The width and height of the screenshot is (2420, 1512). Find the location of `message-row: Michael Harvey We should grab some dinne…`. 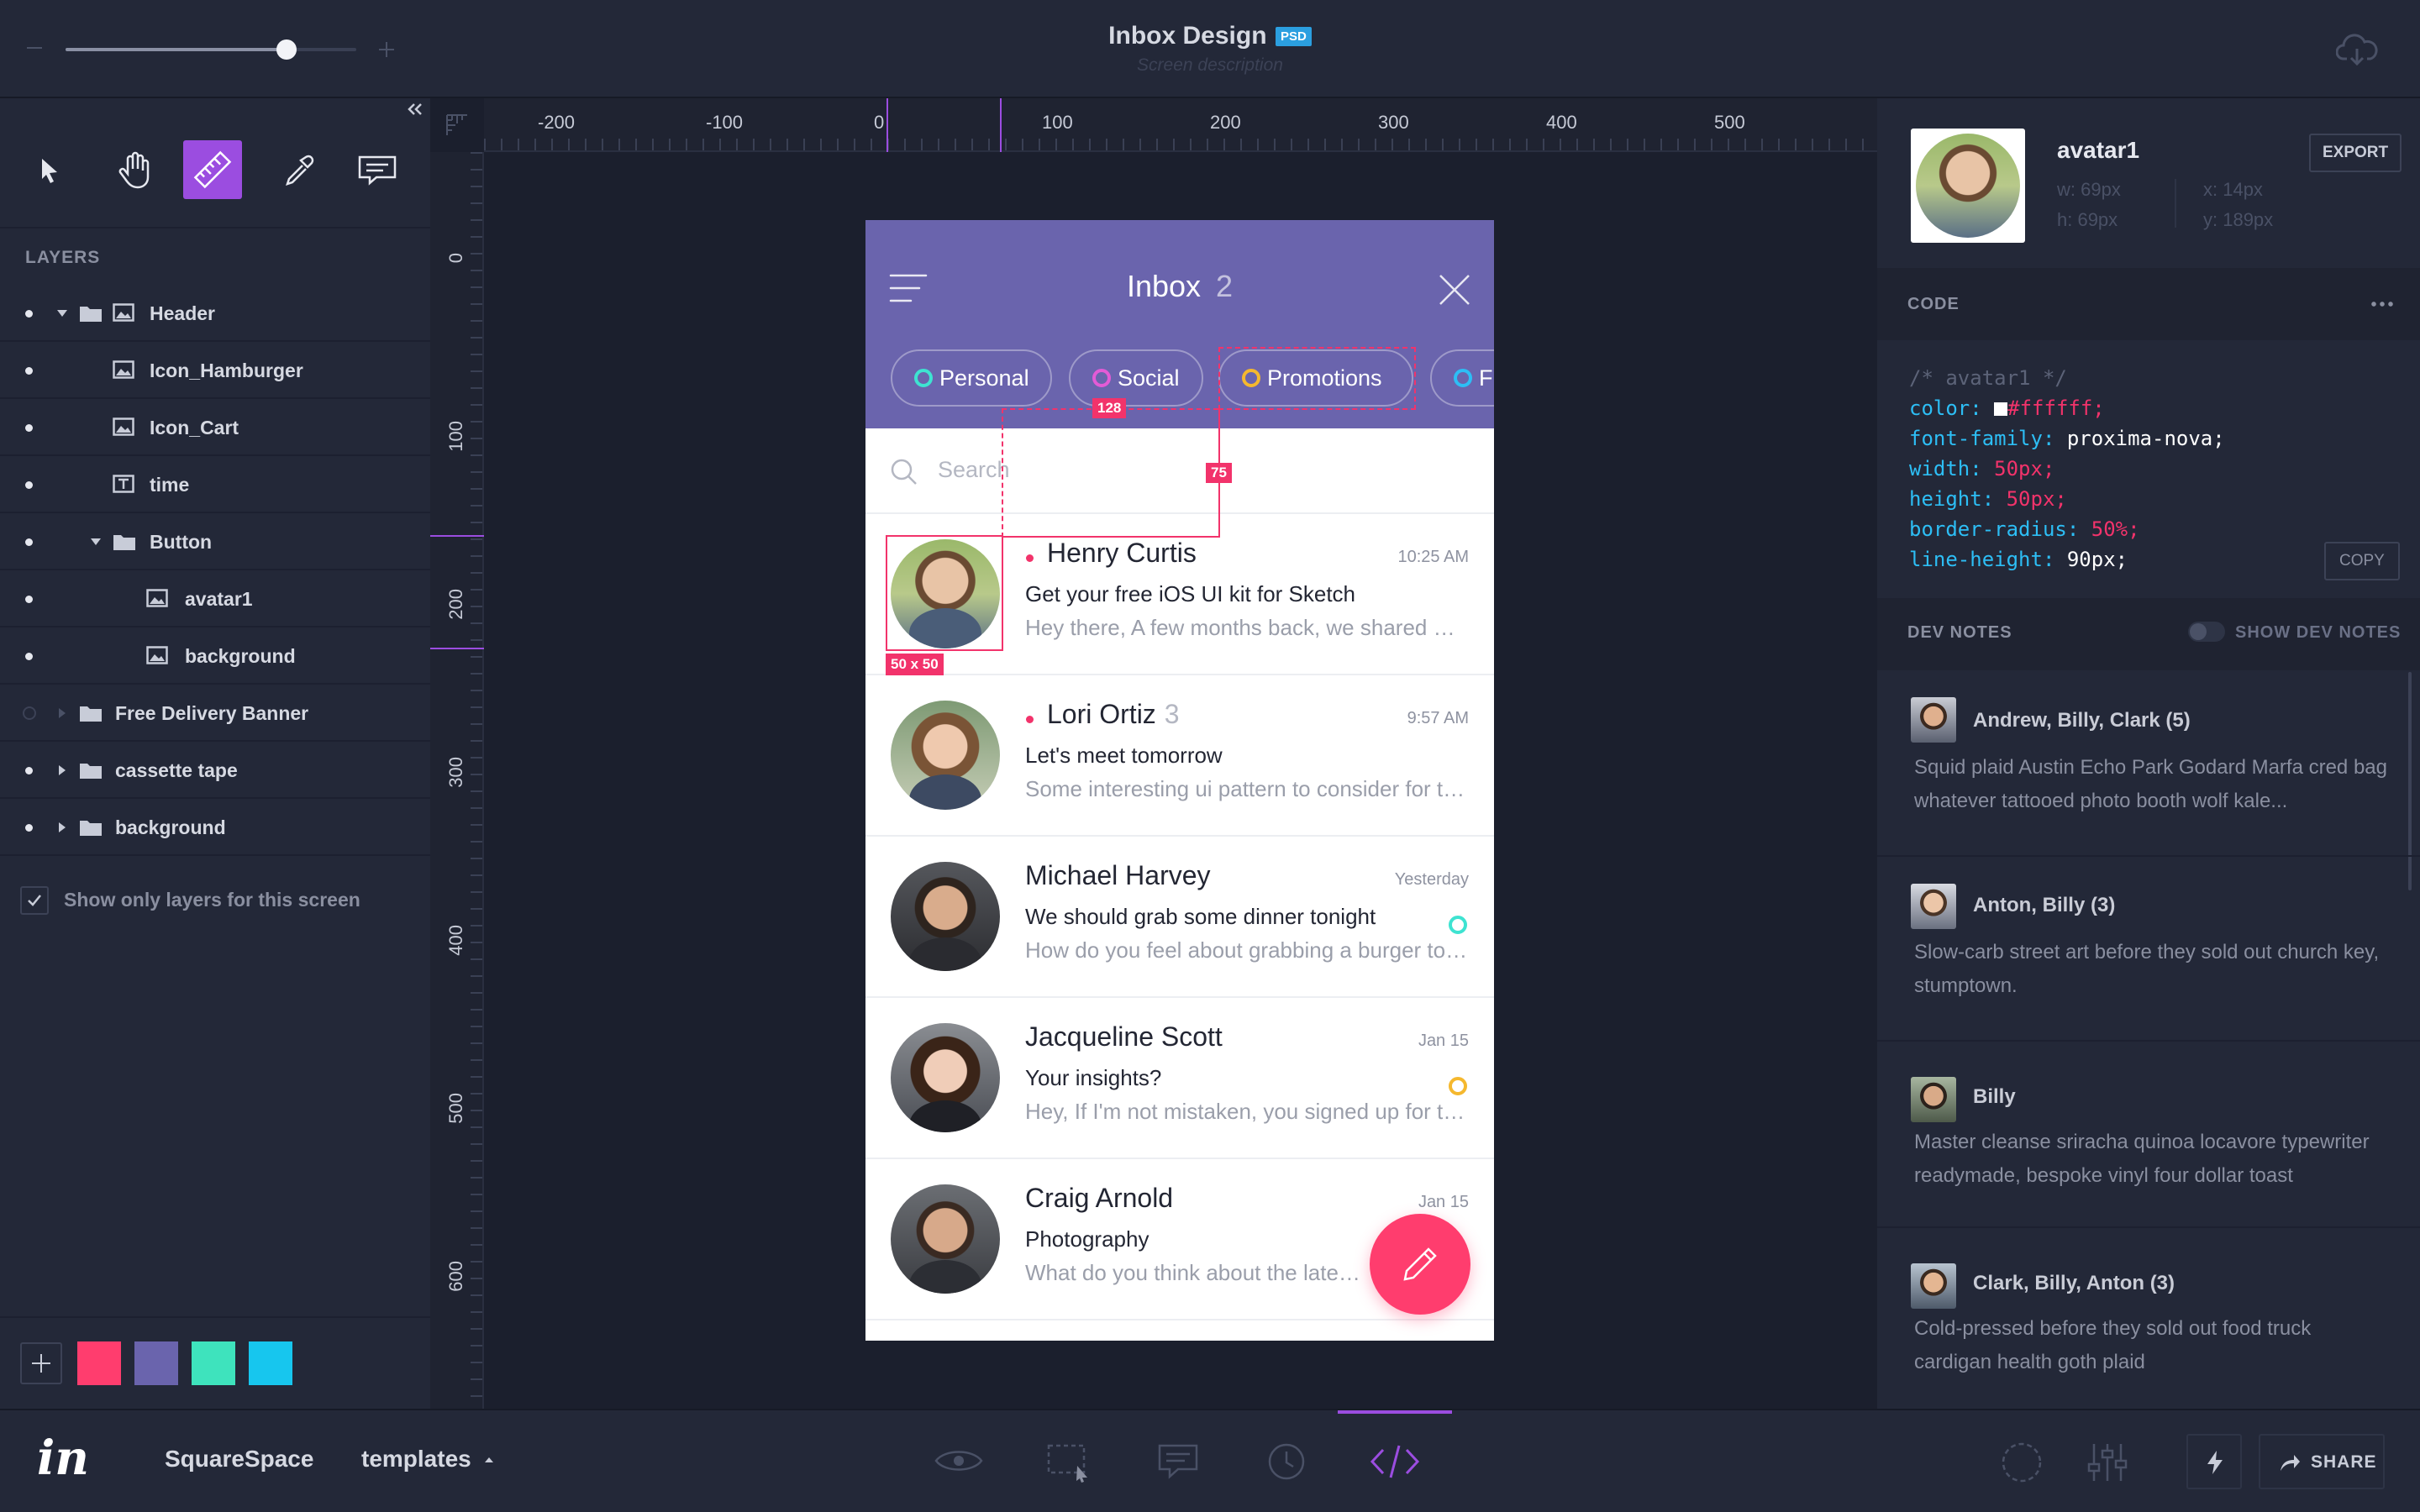

message-row: Michael Harvey We should grab some dinne… is located at coordinates (1179, 918).